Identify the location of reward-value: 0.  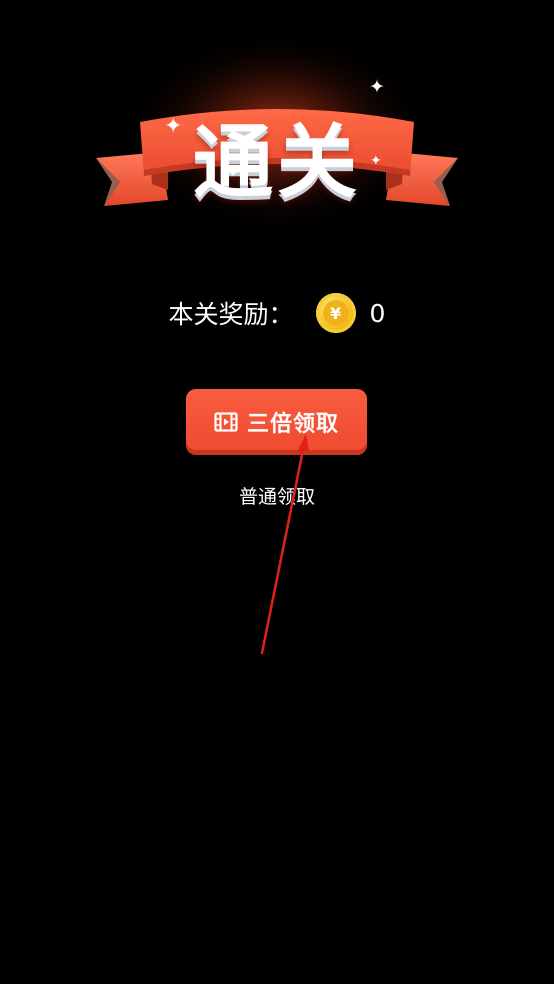
(377, 313).